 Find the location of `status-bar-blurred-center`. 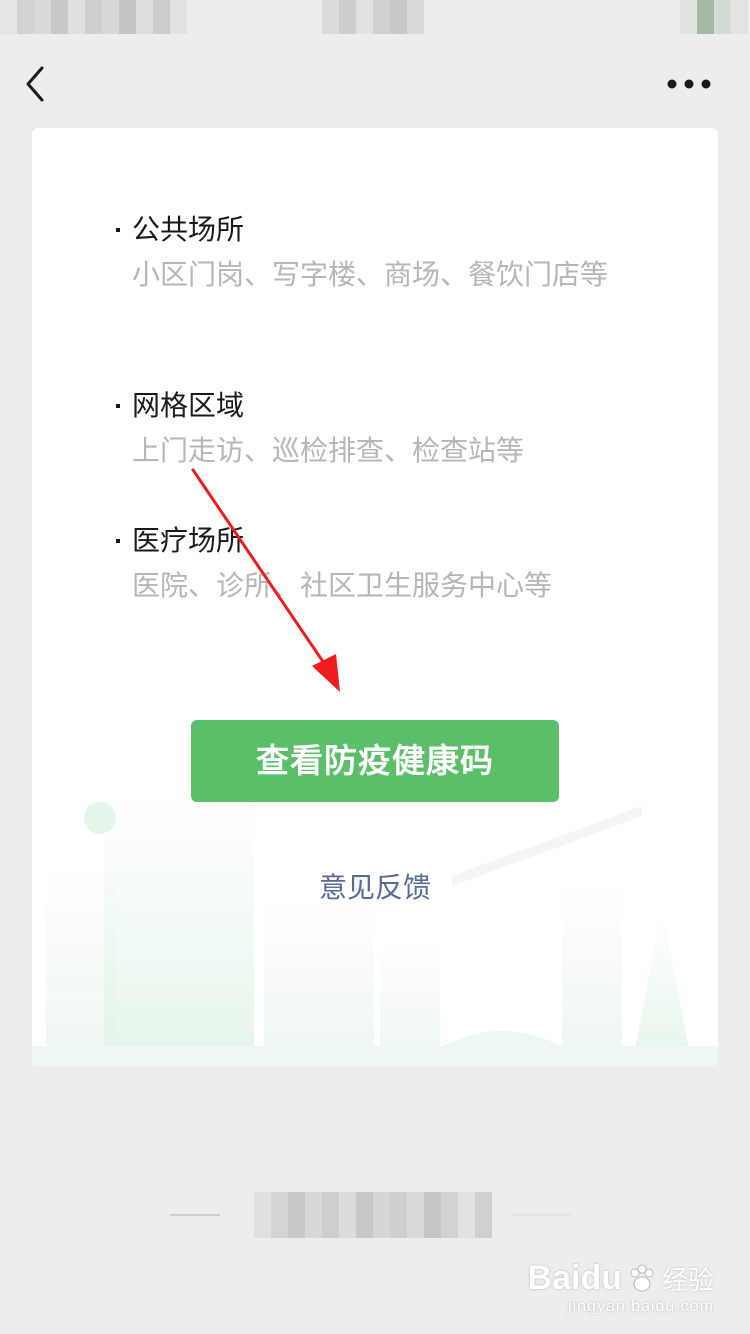

status-bar-blurred-center is located at coordinates (373, 17).